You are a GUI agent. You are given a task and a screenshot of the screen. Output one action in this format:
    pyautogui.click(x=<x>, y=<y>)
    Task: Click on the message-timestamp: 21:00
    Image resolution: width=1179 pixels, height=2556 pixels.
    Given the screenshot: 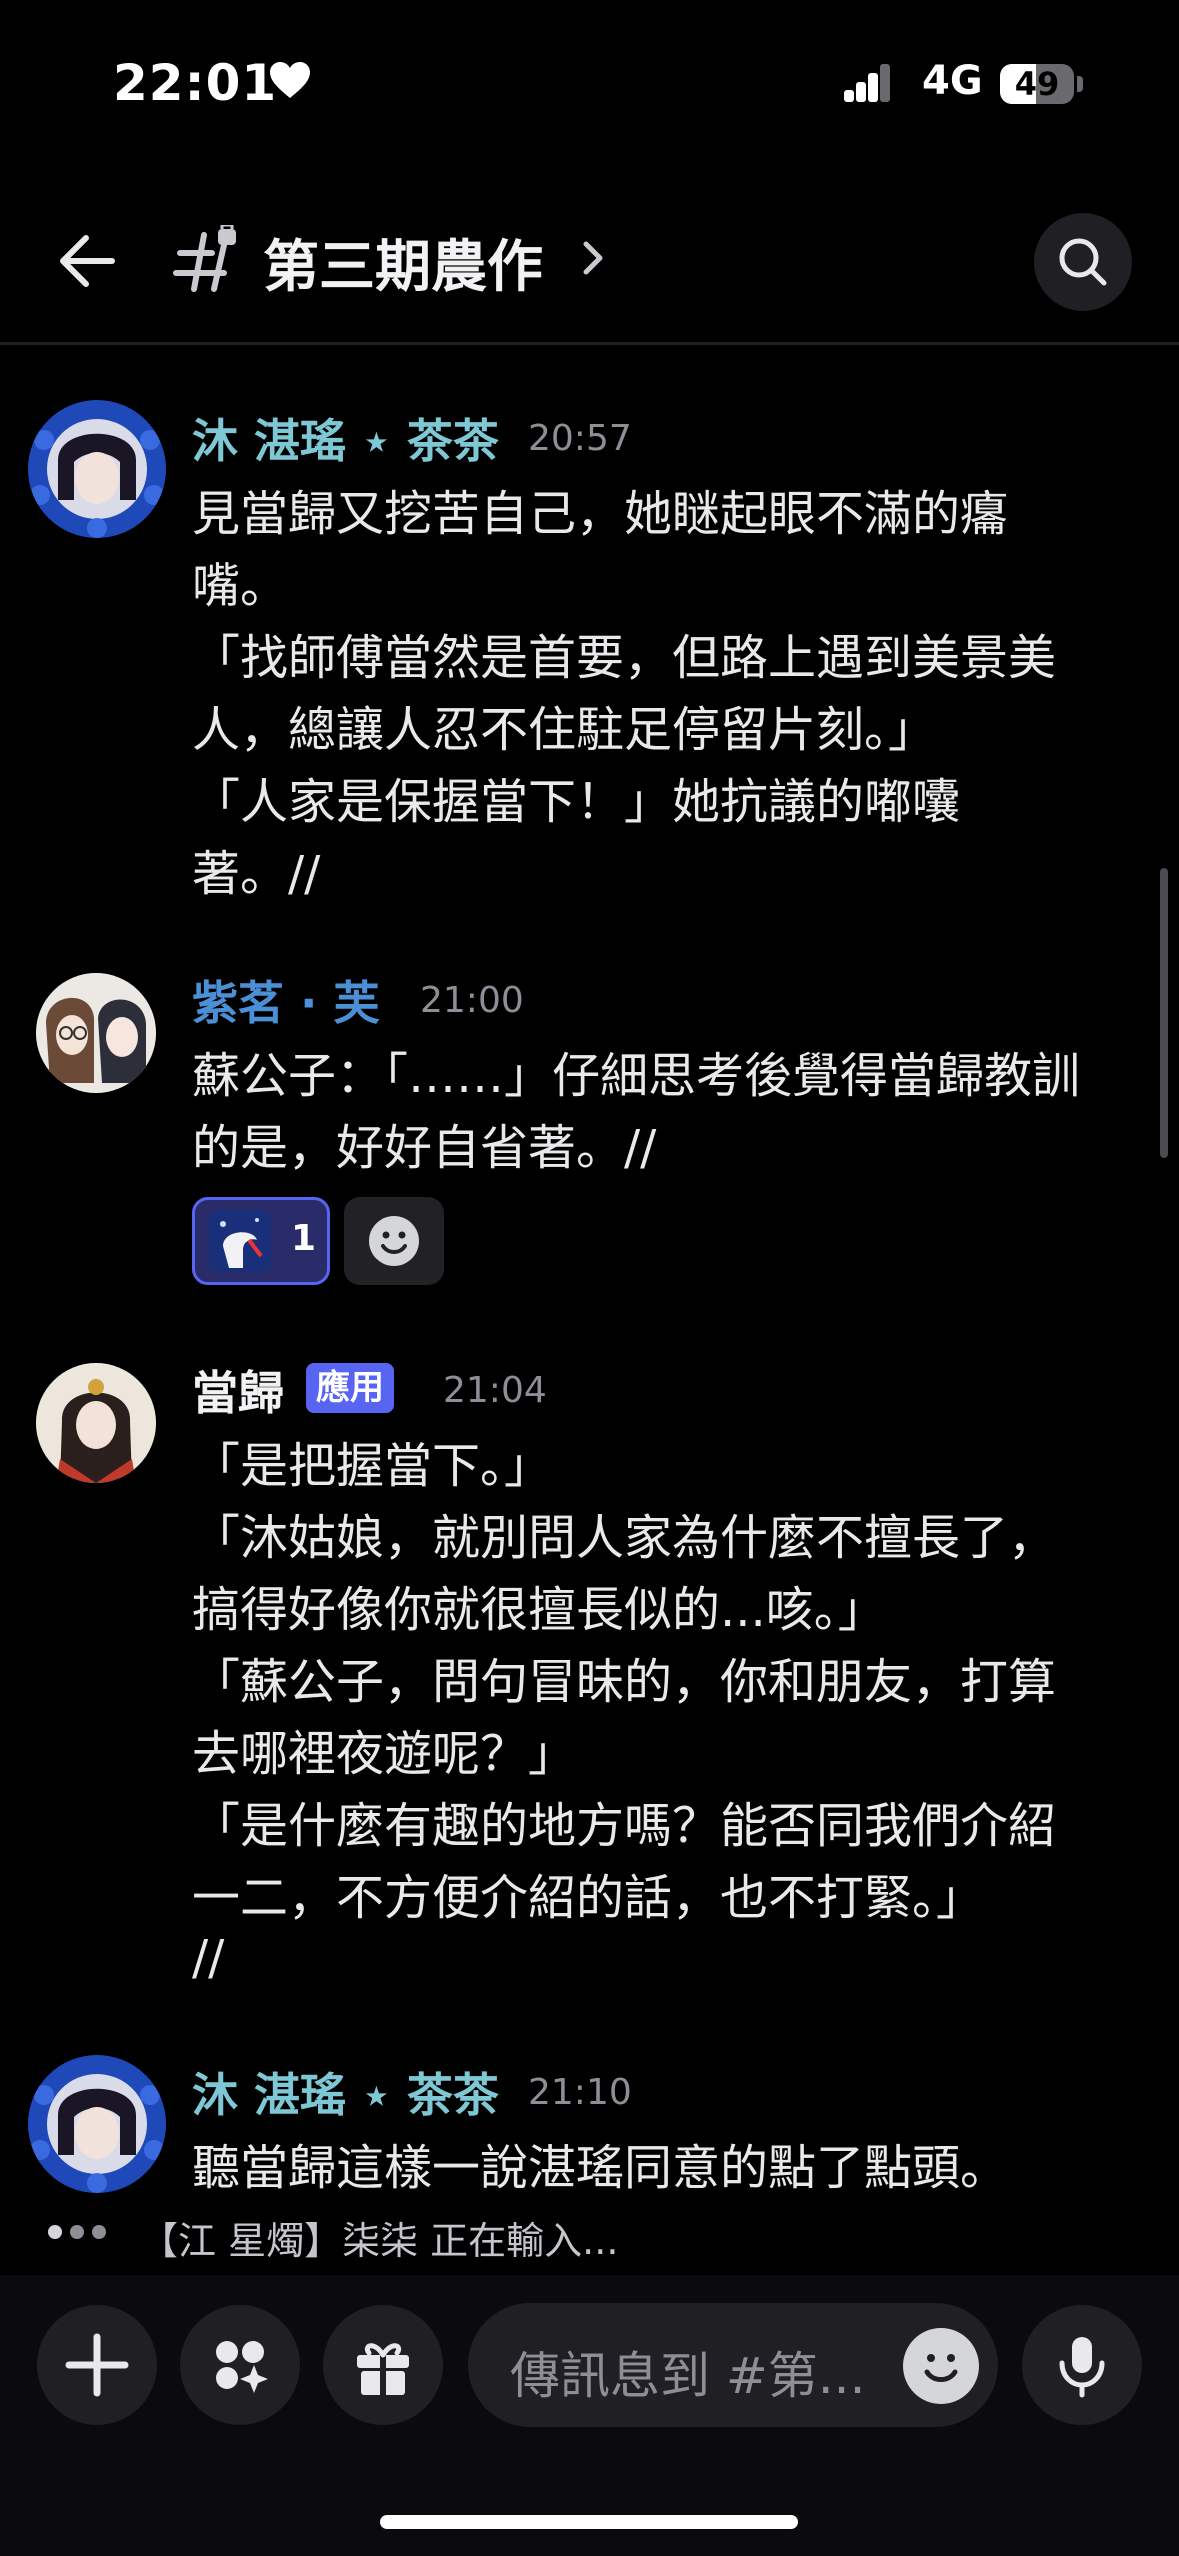 What is the action you would take?
    pyautogui.click(x=472, y=1000)
    